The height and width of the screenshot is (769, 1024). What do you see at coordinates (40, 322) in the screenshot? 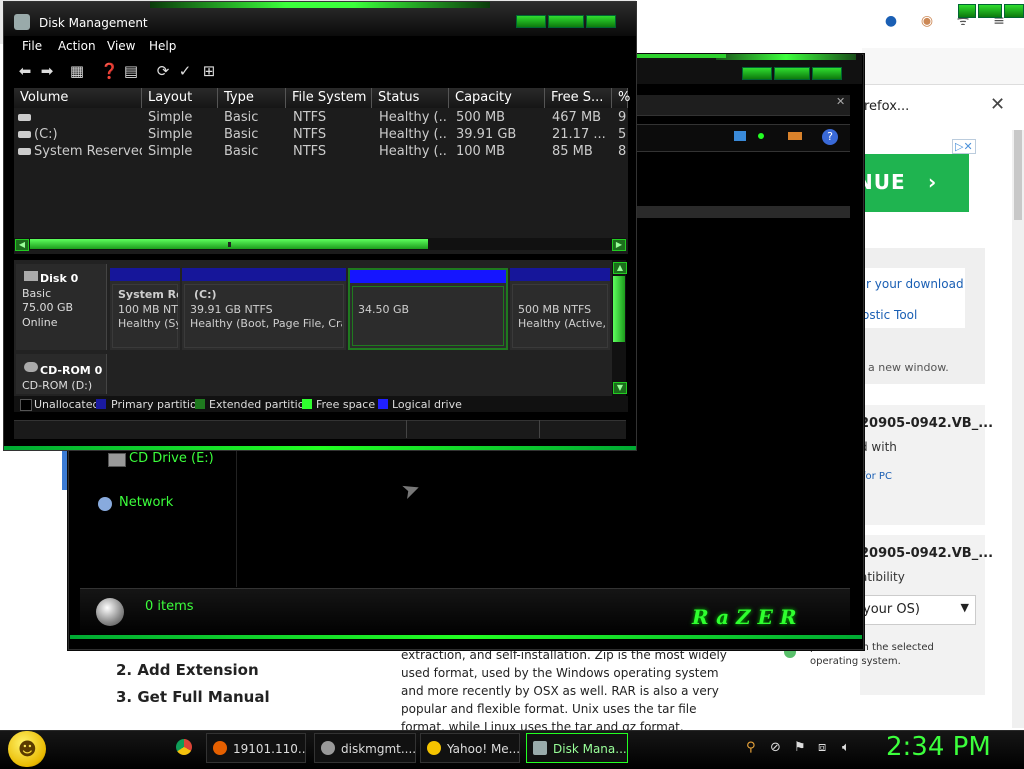
I see `disk-state: Online` at bounding box center [40, 322].